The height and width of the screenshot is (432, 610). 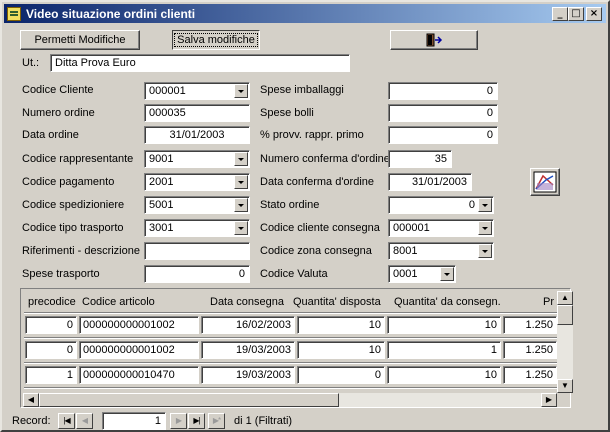 I want to click on exit-button, so click(x=434, y=40).